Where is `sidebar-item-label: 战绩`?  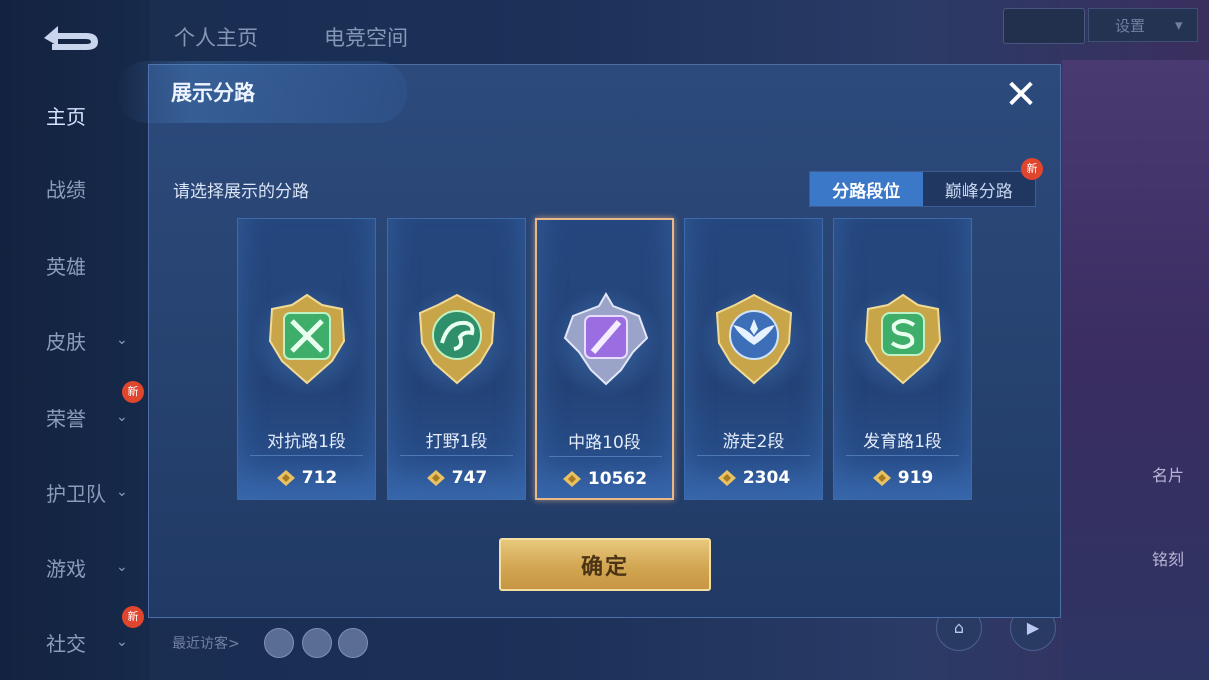 sidebar-item-label: 战绩 is located at coordinates (66, 189).